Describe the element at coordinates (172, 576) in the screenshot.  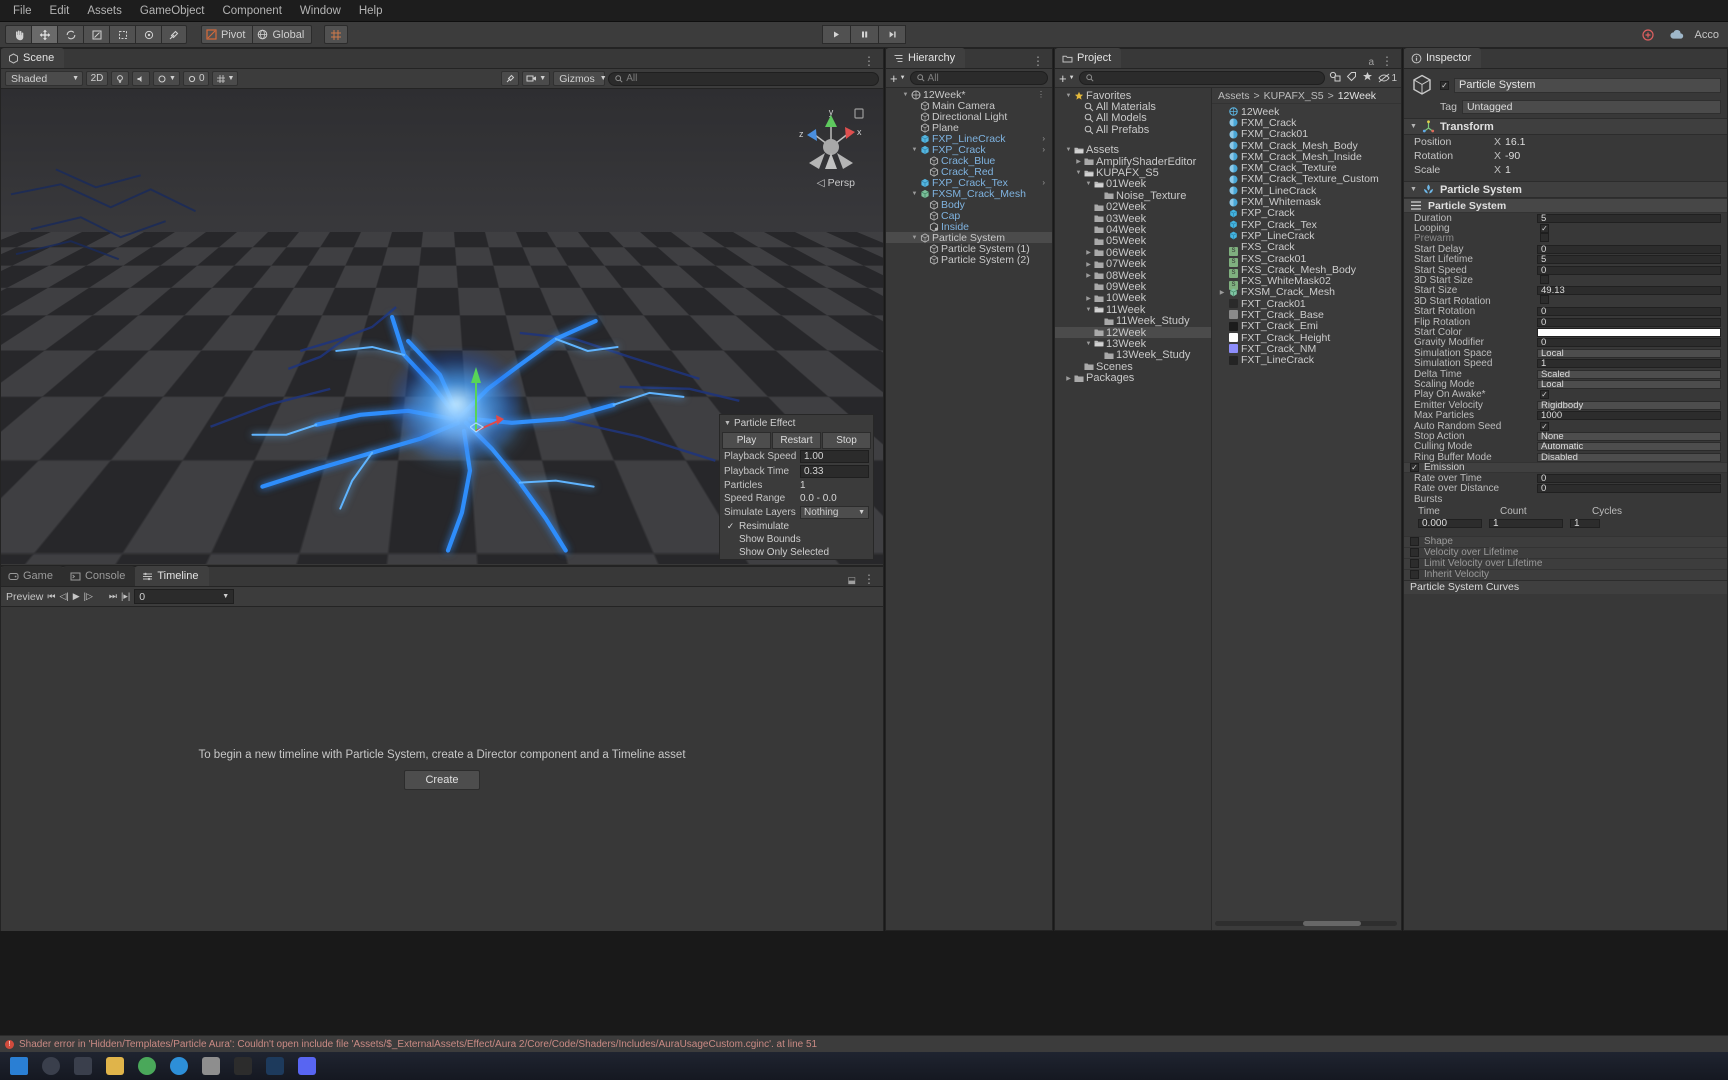
I see `tab-timeline: Timeline` at that location.